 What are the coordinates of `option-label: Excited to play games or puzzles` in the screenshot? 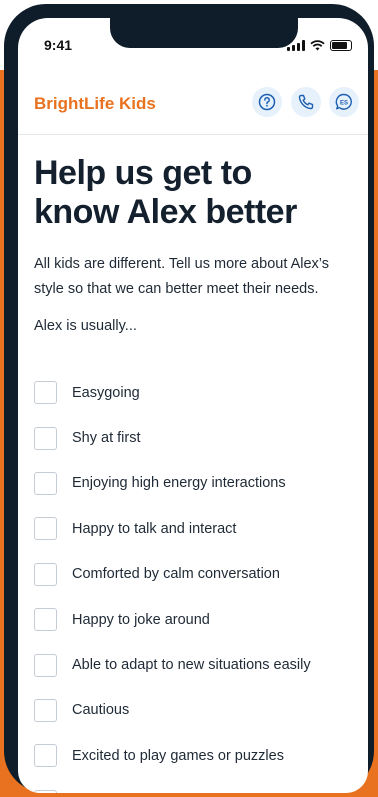 It's located at (178, 755).